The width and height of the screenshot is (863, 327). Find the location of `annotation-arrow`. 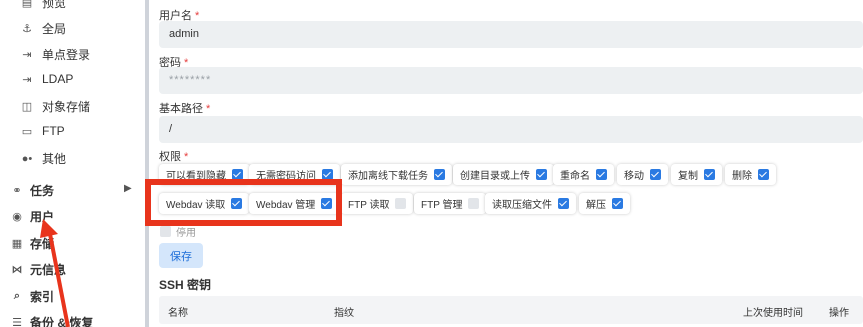

annotation-arrow is located at coordinates (55, 273).